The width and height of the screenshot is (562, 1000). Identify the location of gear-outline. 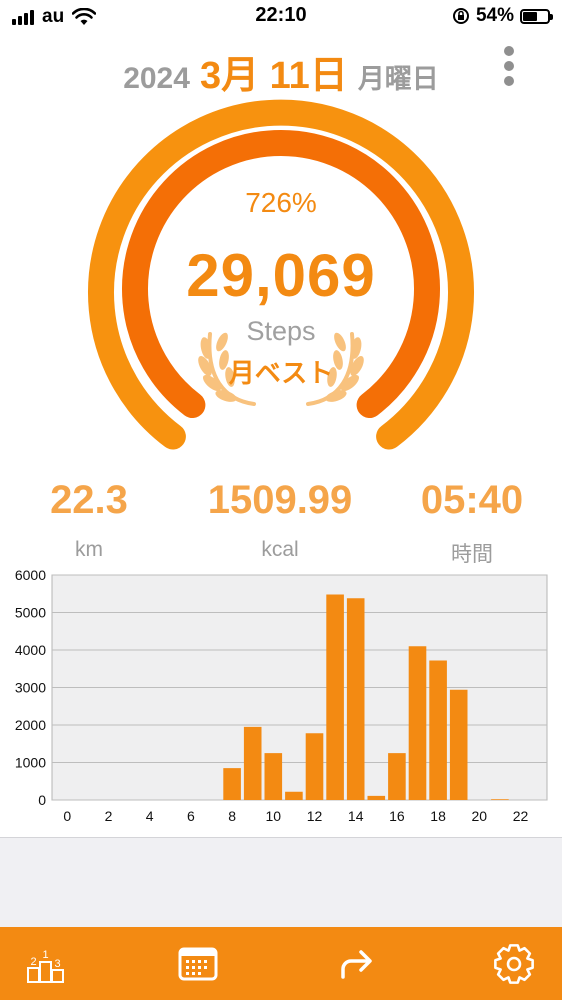
(514, 963).